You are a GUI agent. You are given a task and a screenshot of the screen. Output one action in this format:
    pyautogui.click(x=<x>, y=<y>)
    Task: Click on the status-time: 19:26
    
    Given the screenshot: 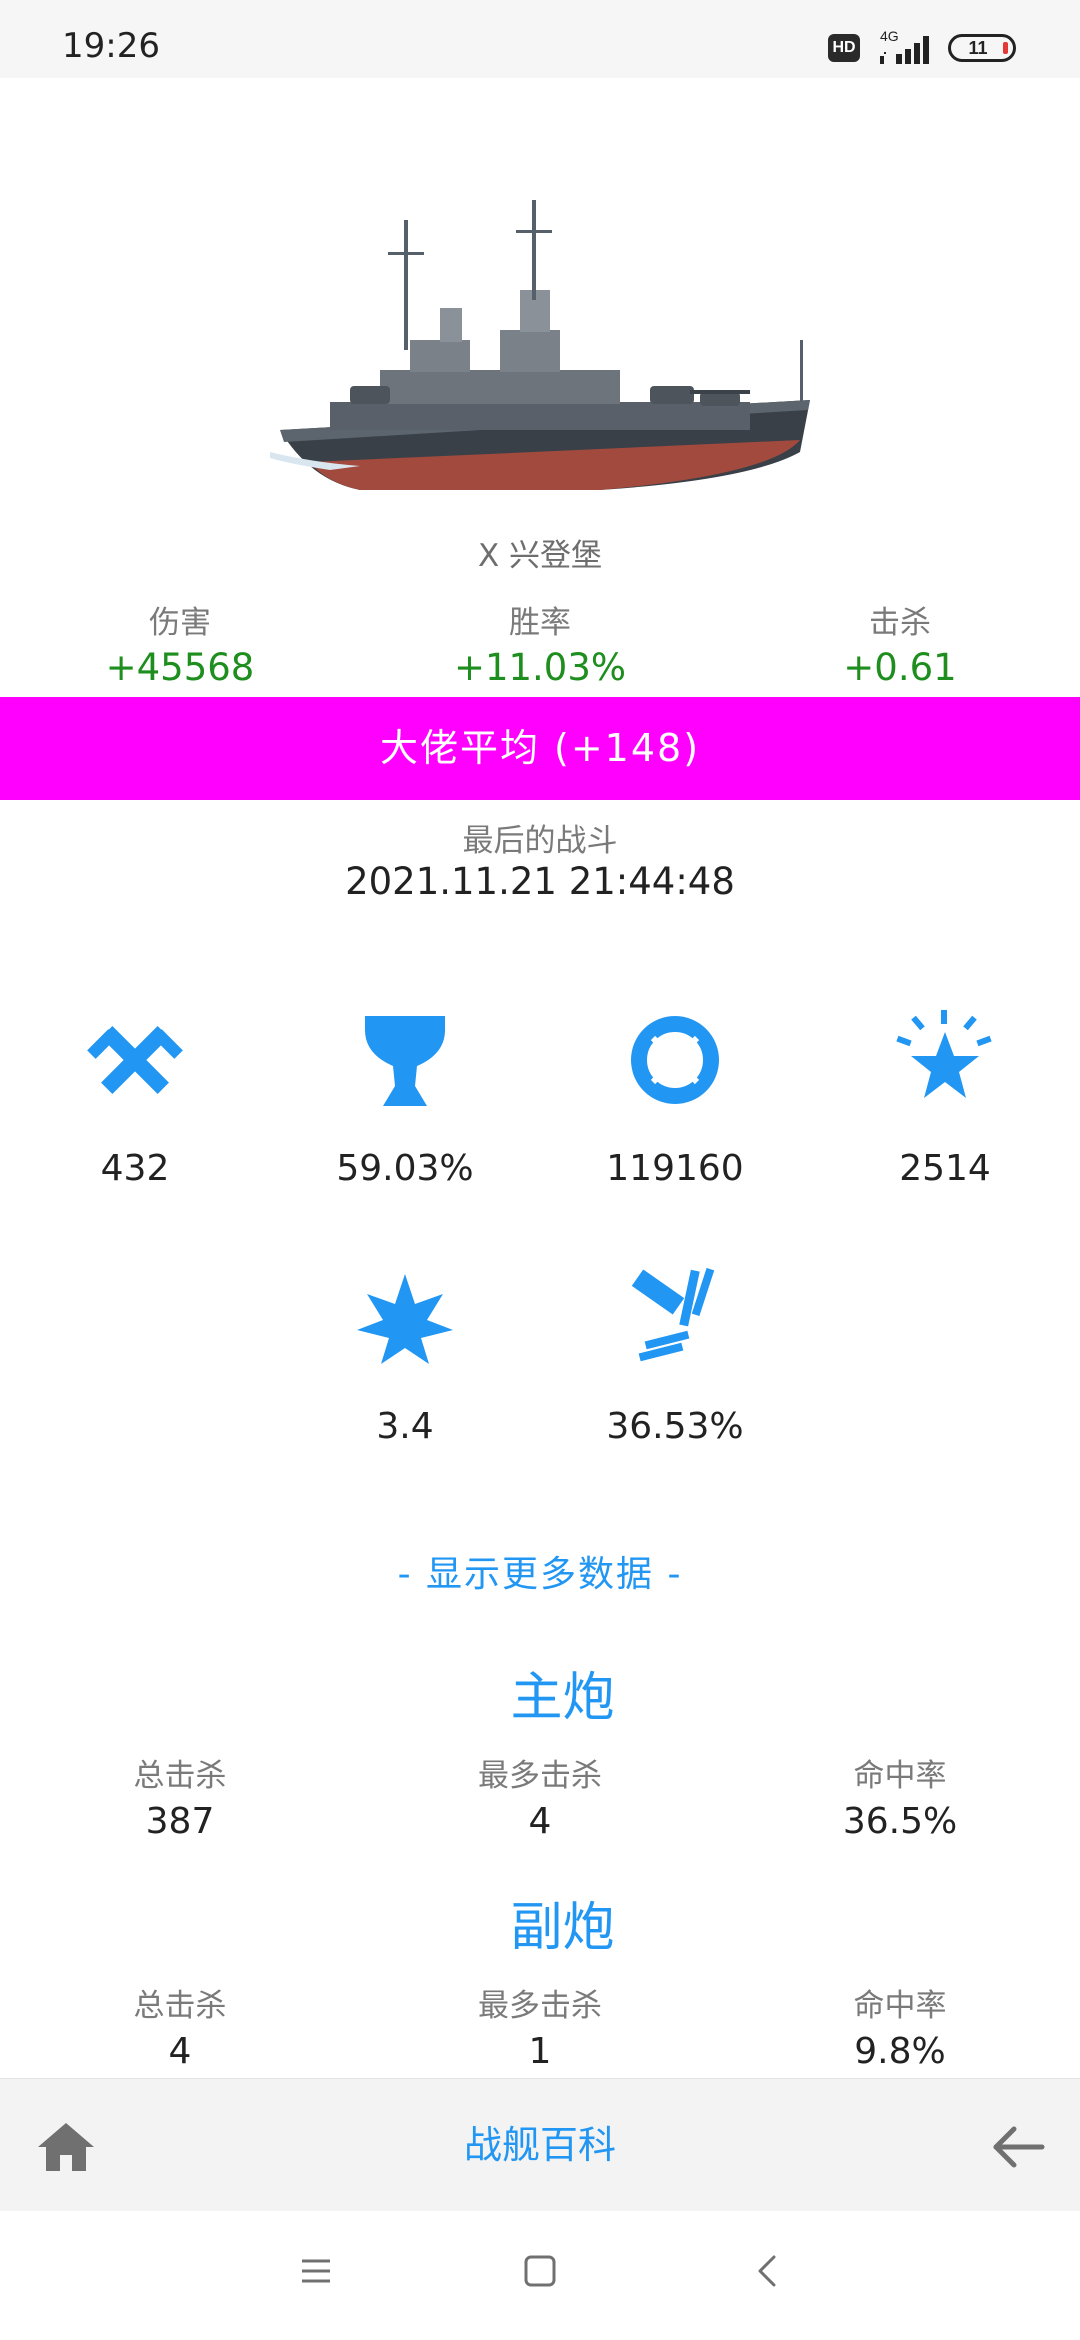 What is the action you would take?
    pyautogui.click(x=111, y=46)
    